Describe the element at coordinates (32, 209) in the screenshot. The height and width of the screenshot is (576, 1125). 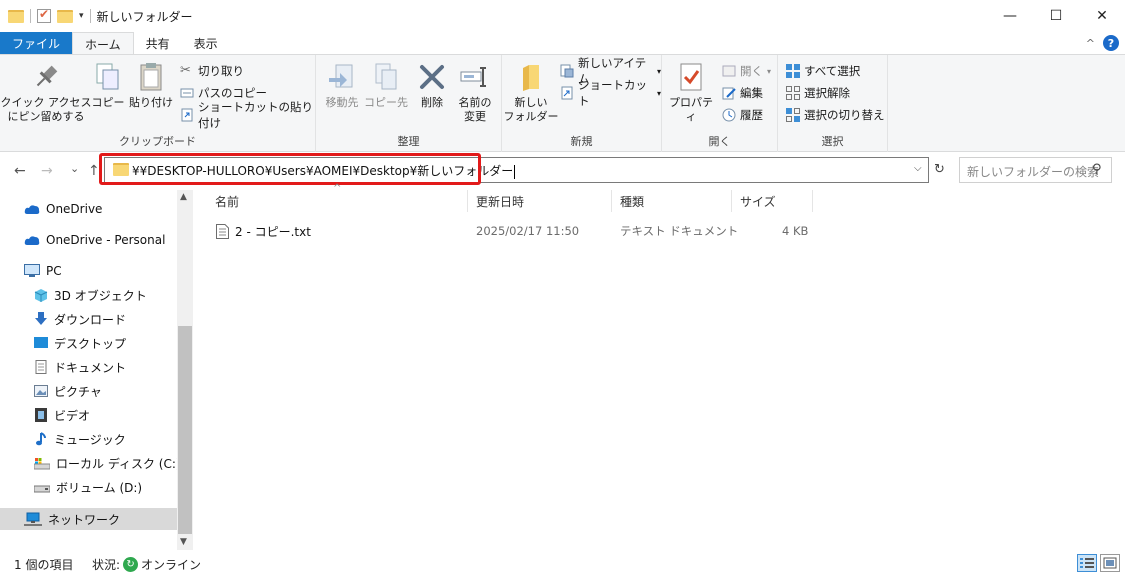
I see `cloud-icon` at that location.